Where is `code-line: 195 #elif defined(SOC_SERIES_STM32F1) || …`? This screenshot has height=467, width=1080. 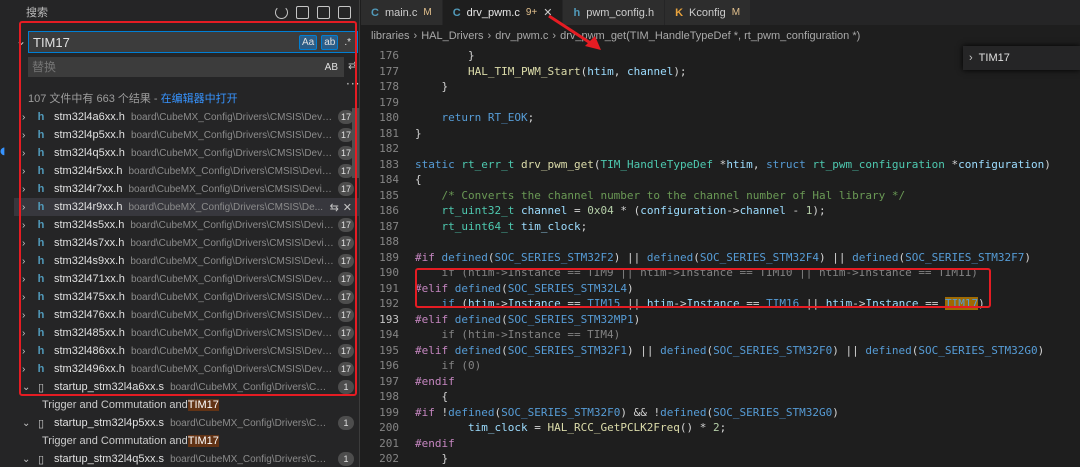
code-line: 195 #elif defined(SOC_SERIES_STM32F1) || … is located at coordinates (720, 351).